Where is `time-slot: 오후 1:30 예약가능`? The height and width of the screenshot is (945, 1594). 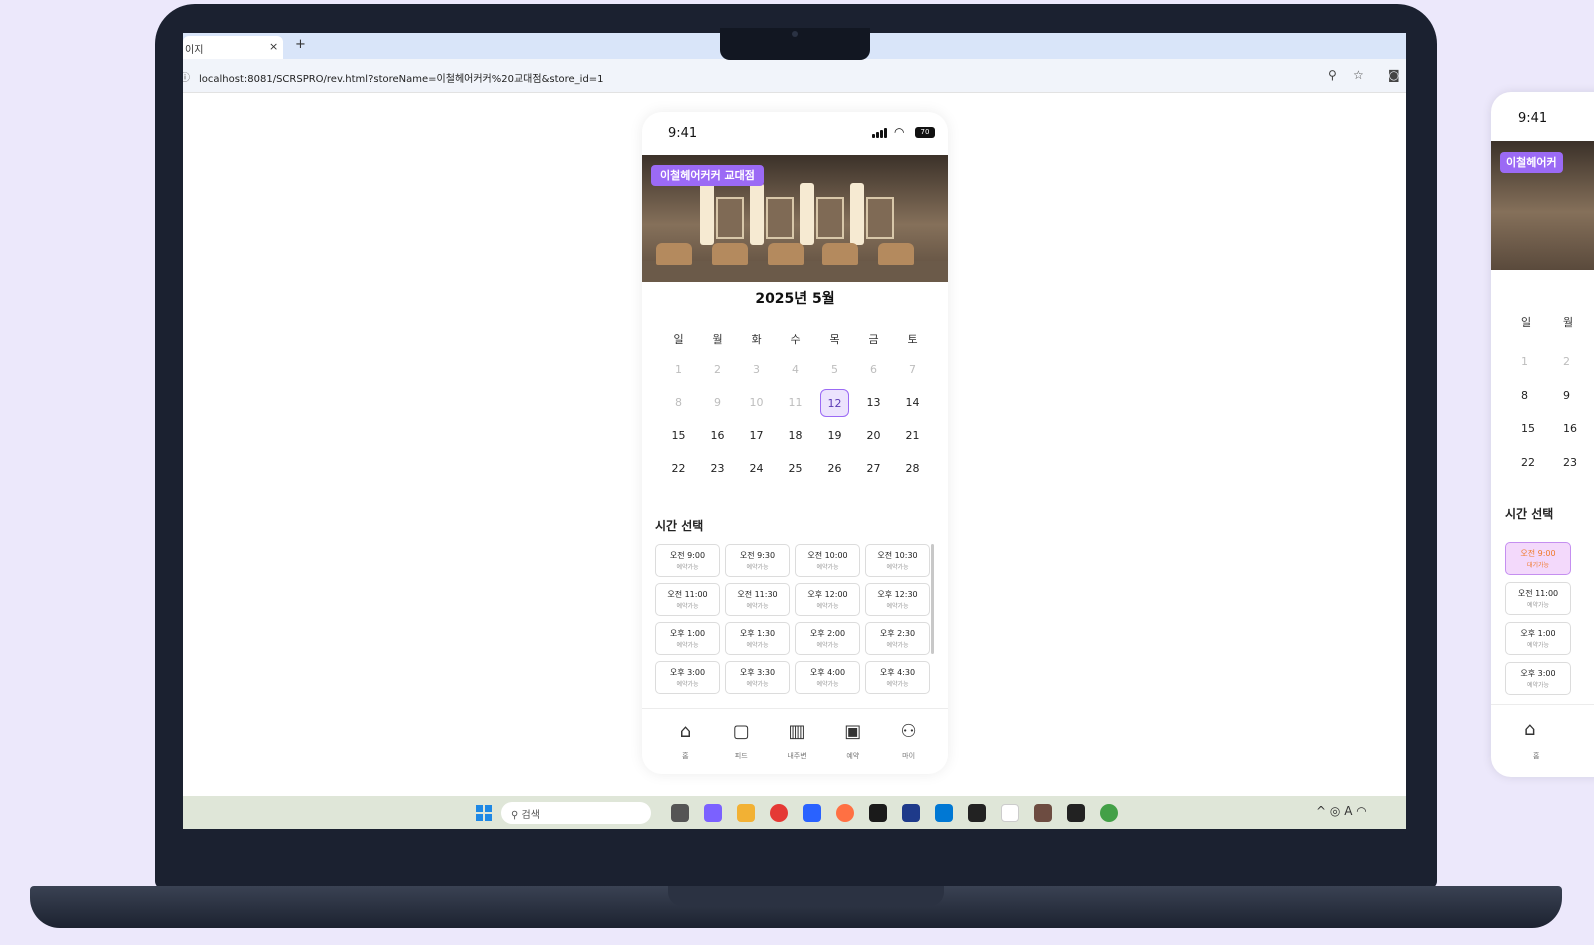
time-slot: 오후 1:30 예약가능 is located at coordinates (757, 638).